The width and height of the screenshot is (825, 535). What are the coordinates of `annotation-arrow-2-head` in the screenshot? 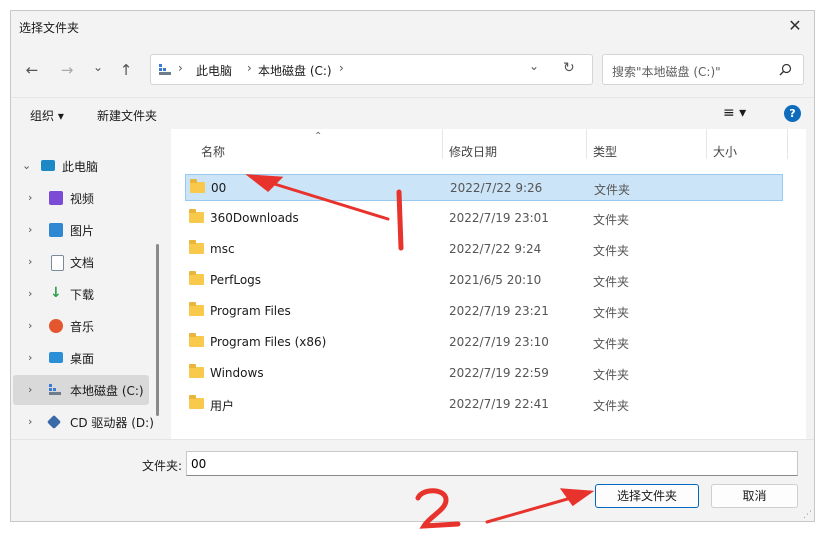 It's located at (577, 497).